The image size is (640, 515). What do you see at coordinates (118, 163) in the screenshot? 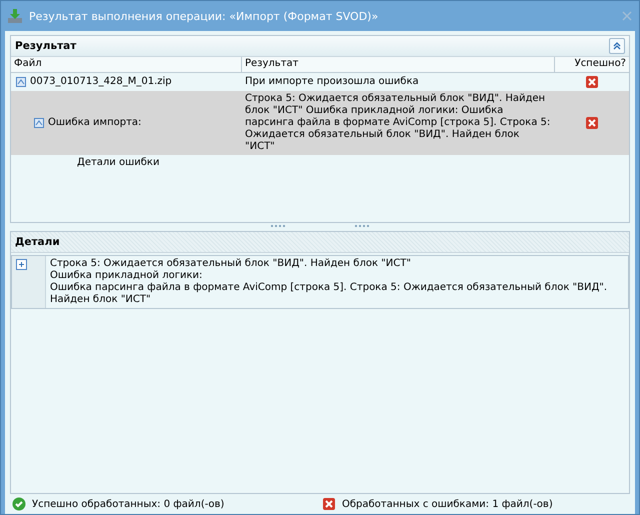
I see `file-name: Детали ошибки` at bounding box center [118, 163].